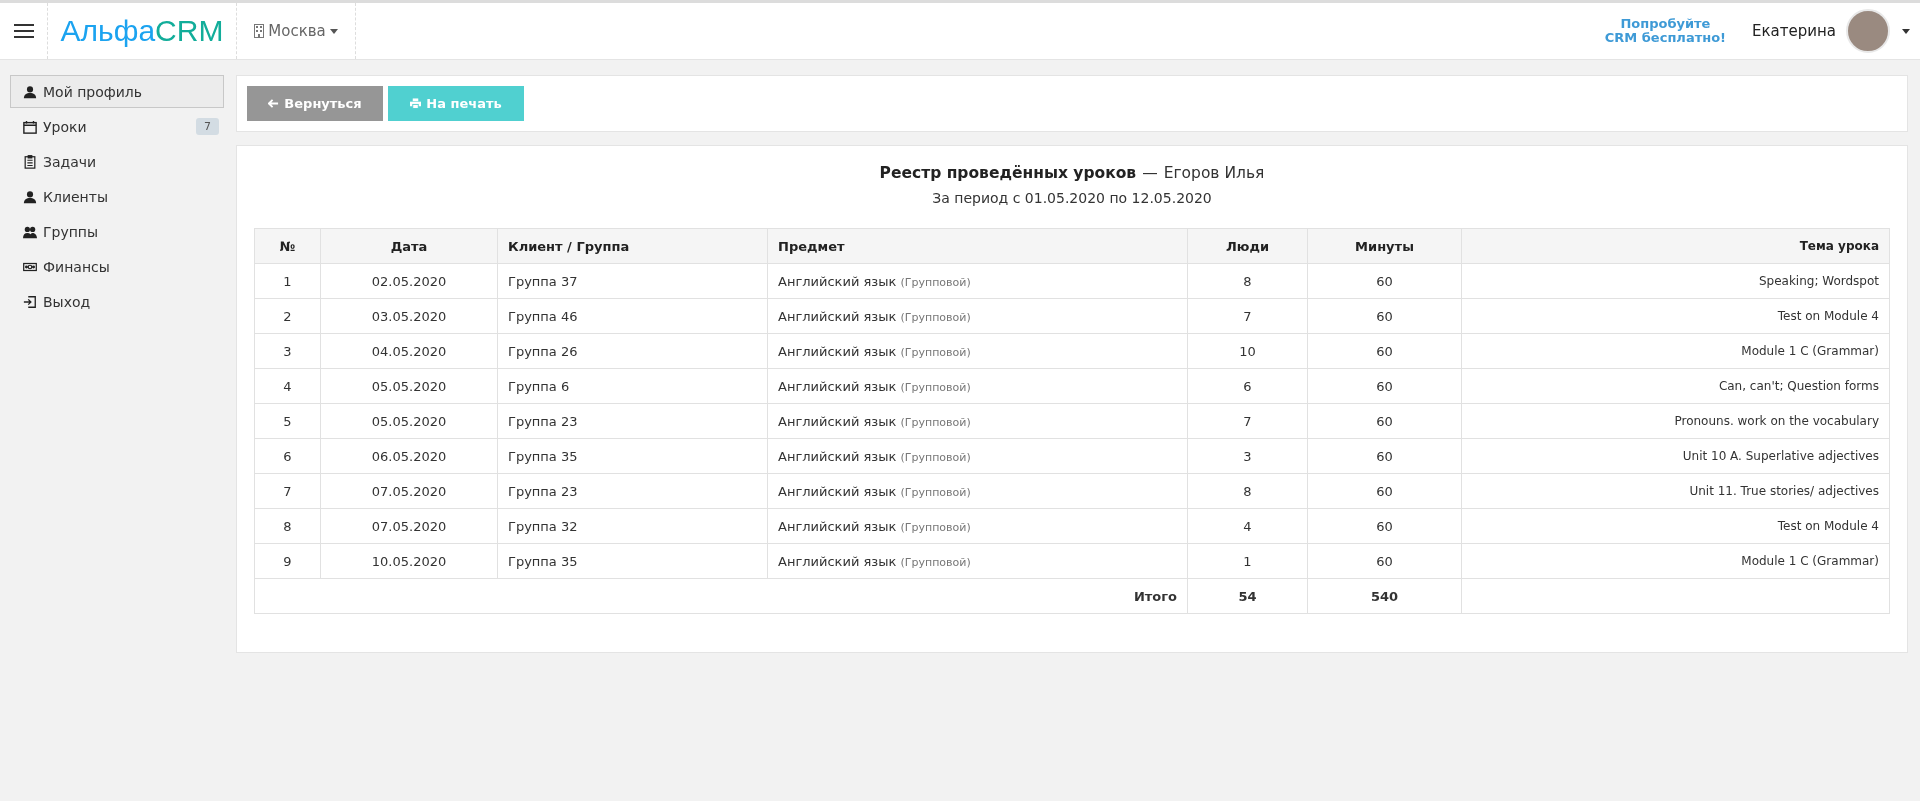 The height and width of the screenshot is (801, 1920). I want to click on user-name: Екатерина, so click(1794, 31).